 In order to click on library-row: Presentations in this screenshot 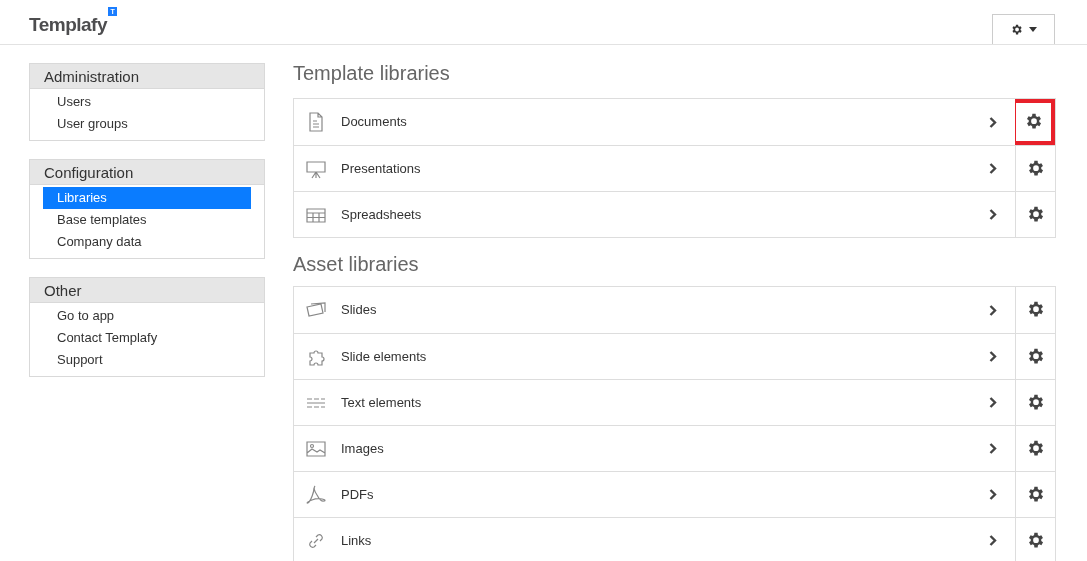, I will do `click(654, 168)`.